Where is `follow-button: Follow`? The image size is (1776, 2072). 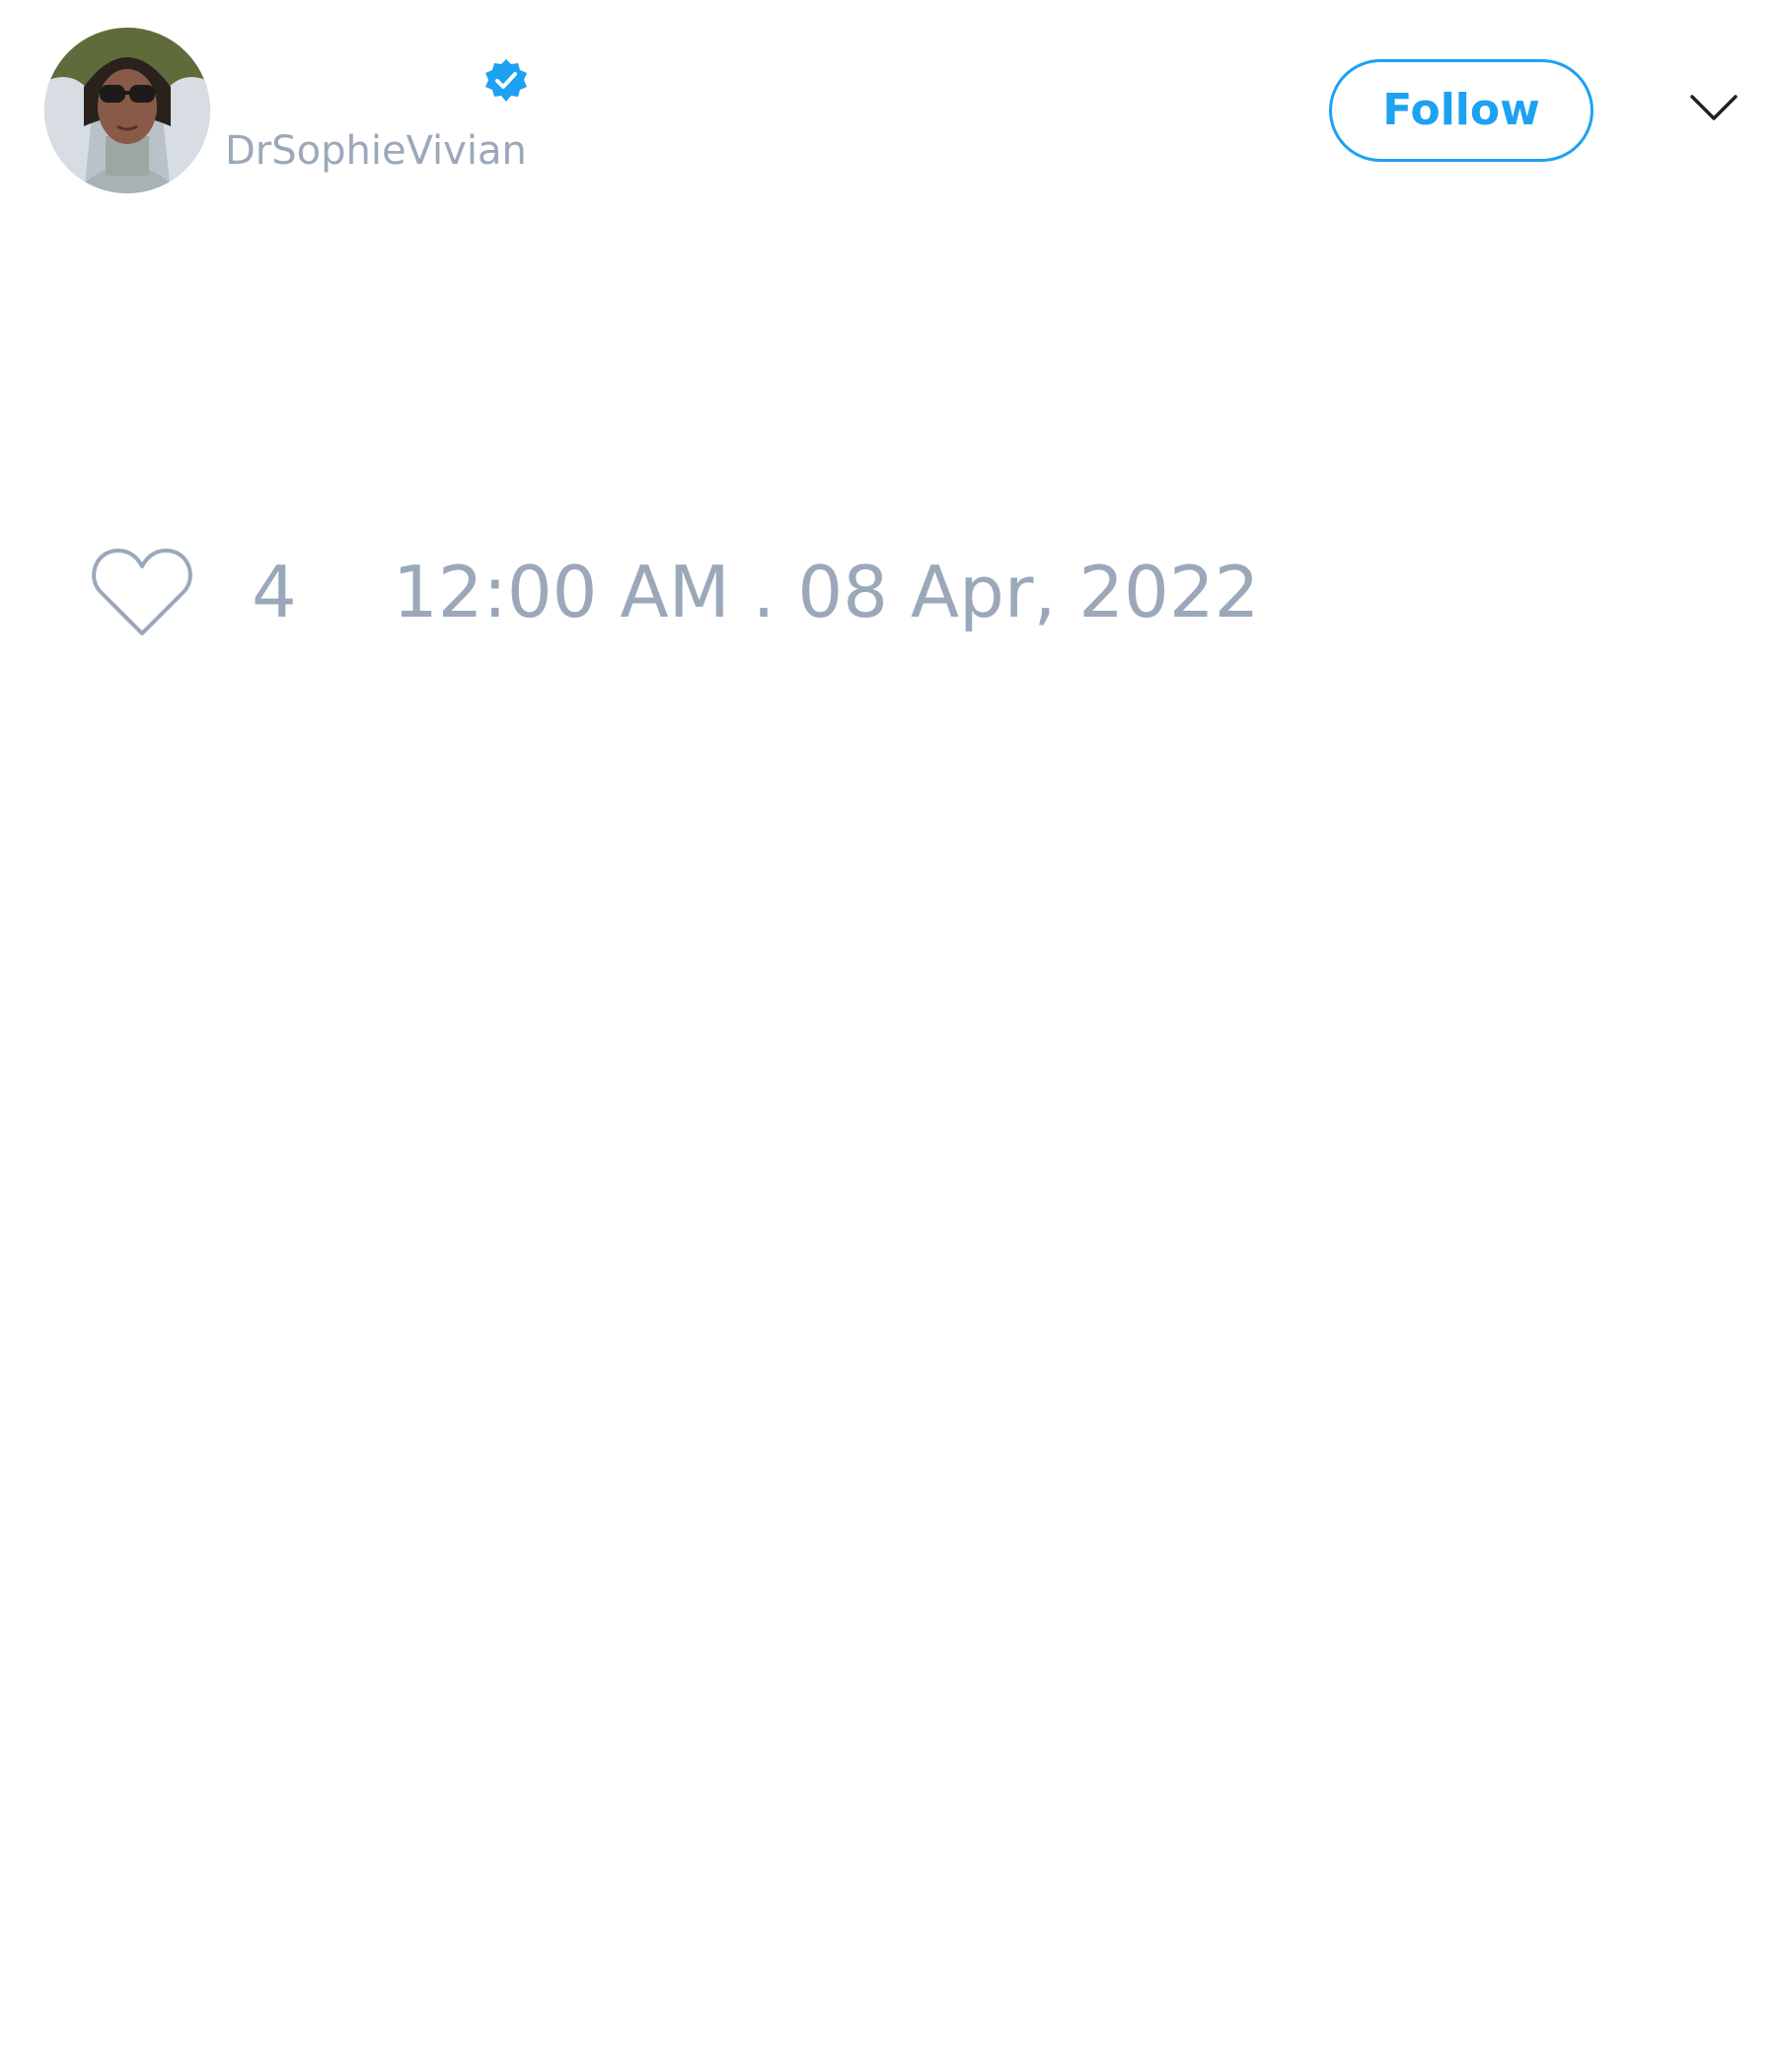
follow-button: Follow is located at coordinates (1461, 111).